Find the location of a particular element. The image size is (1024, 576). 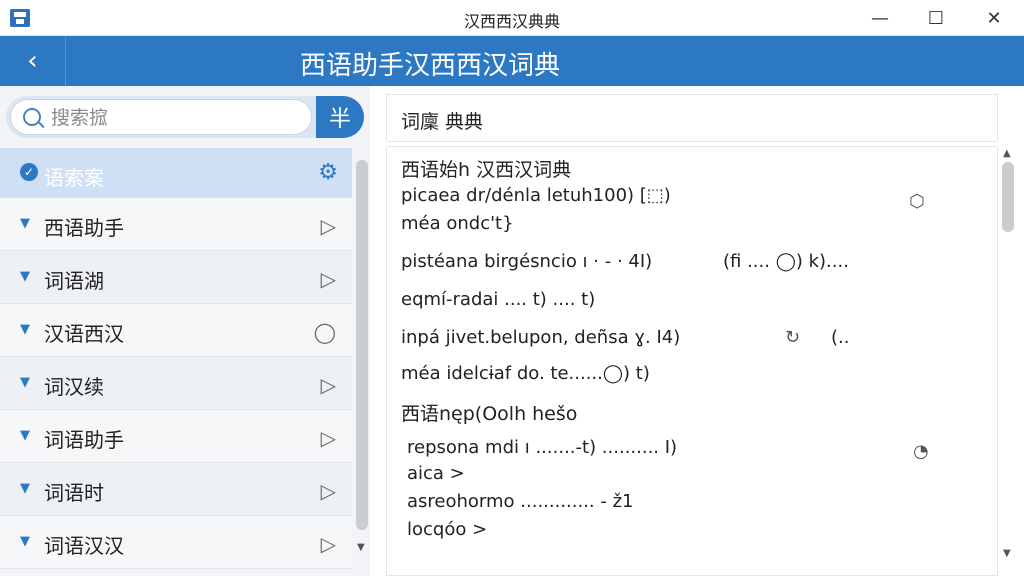

app-header: ‹ 西语助手汉西西汉词典 is located at coordinates (512, 61).